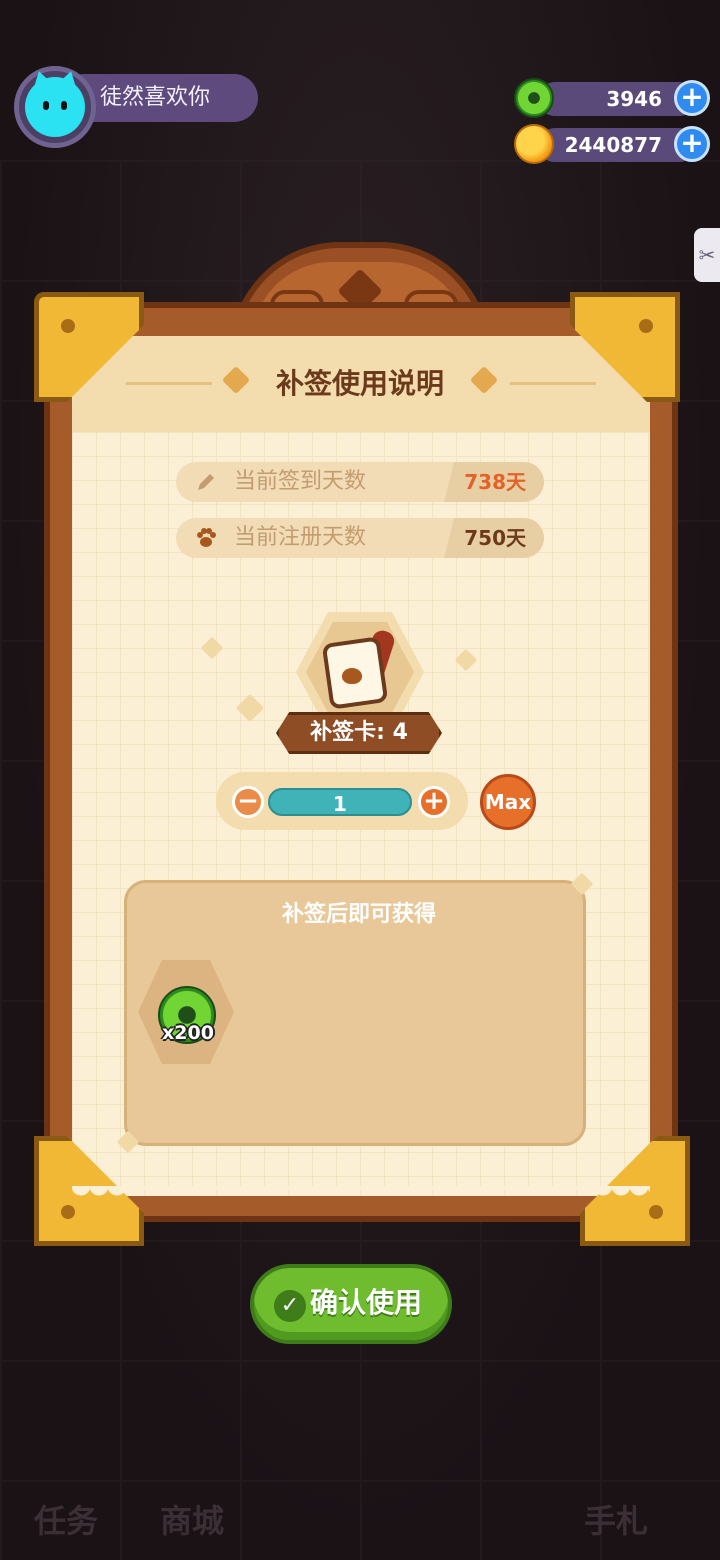  I want to click on cat-avatar-icon, so click(55, 107).